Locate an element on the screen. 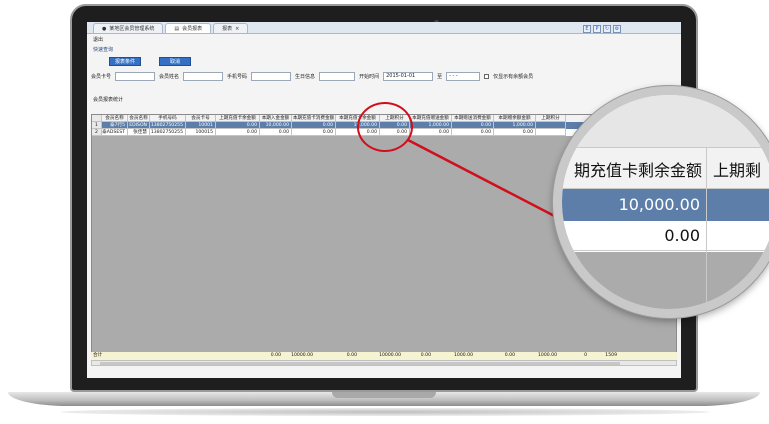 This screenshot has height=424, width=769. total-cell: 0 is located at coordinates (585, 355).